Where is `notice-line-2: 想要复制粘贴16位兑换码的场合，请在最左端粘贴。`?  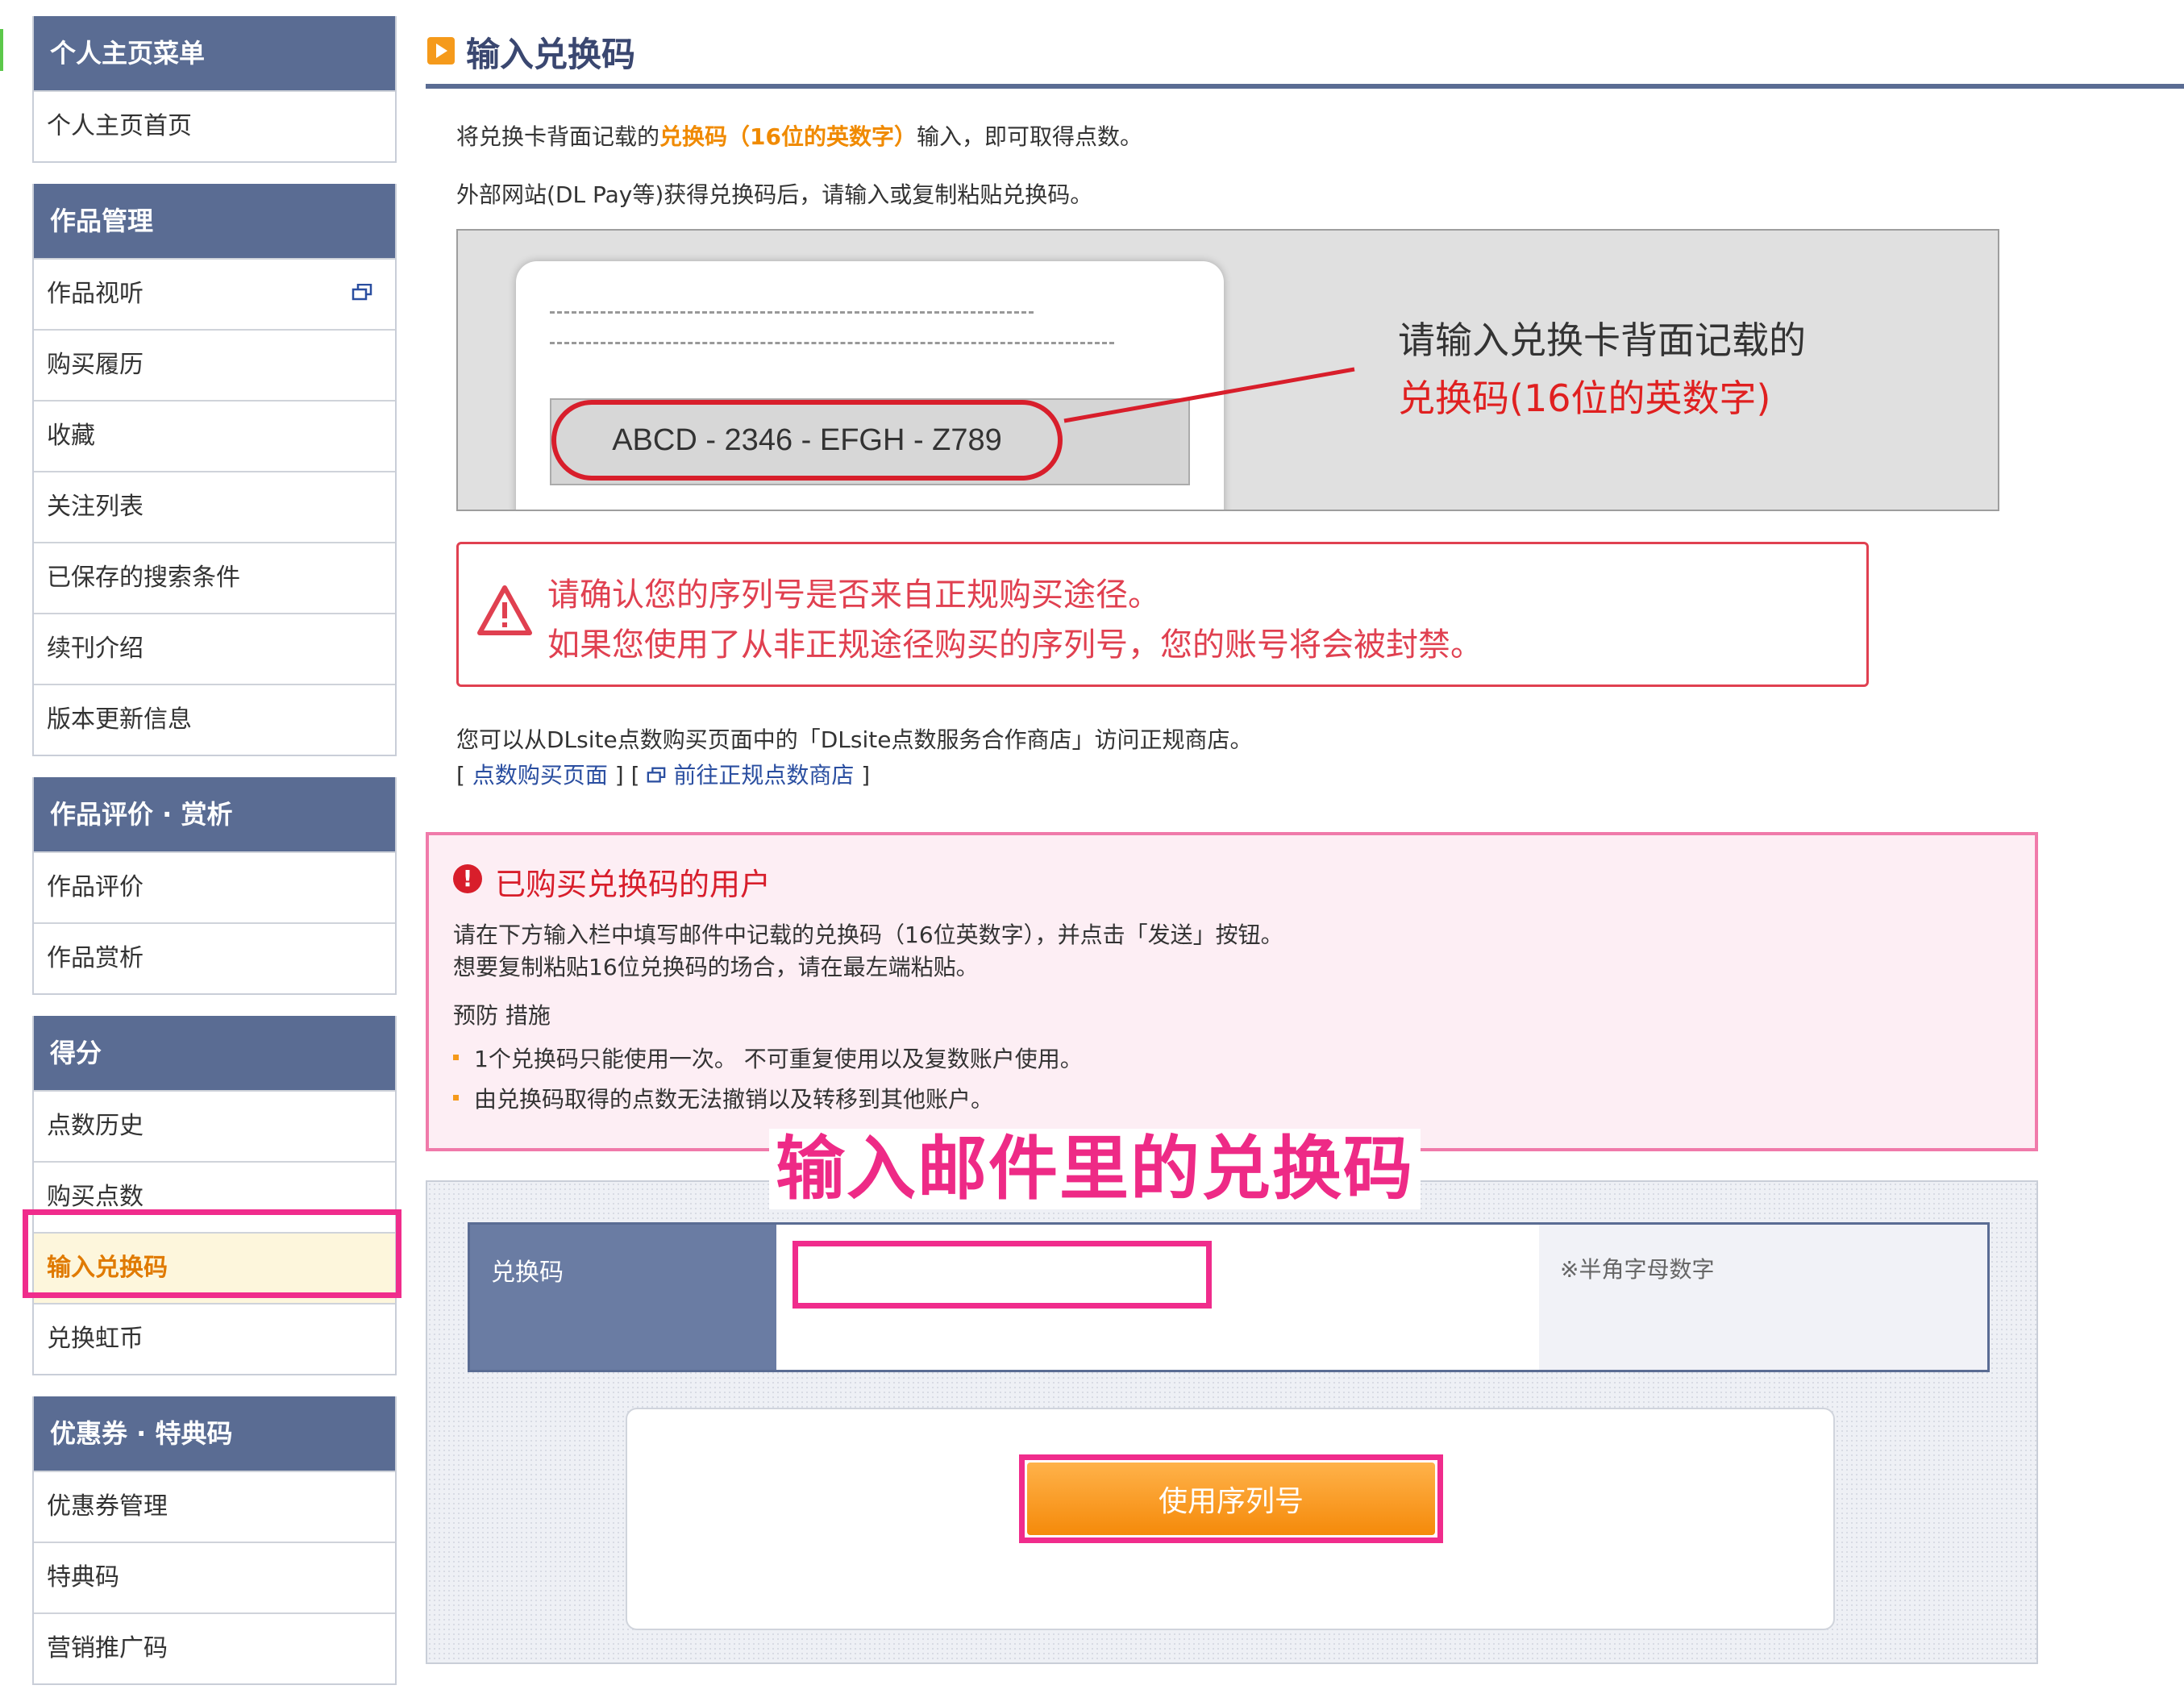 notice-line-2: 想要复制粘贴16位兑换码的场合，请在最左端粘贴。 is located at coordinates (716, 967).